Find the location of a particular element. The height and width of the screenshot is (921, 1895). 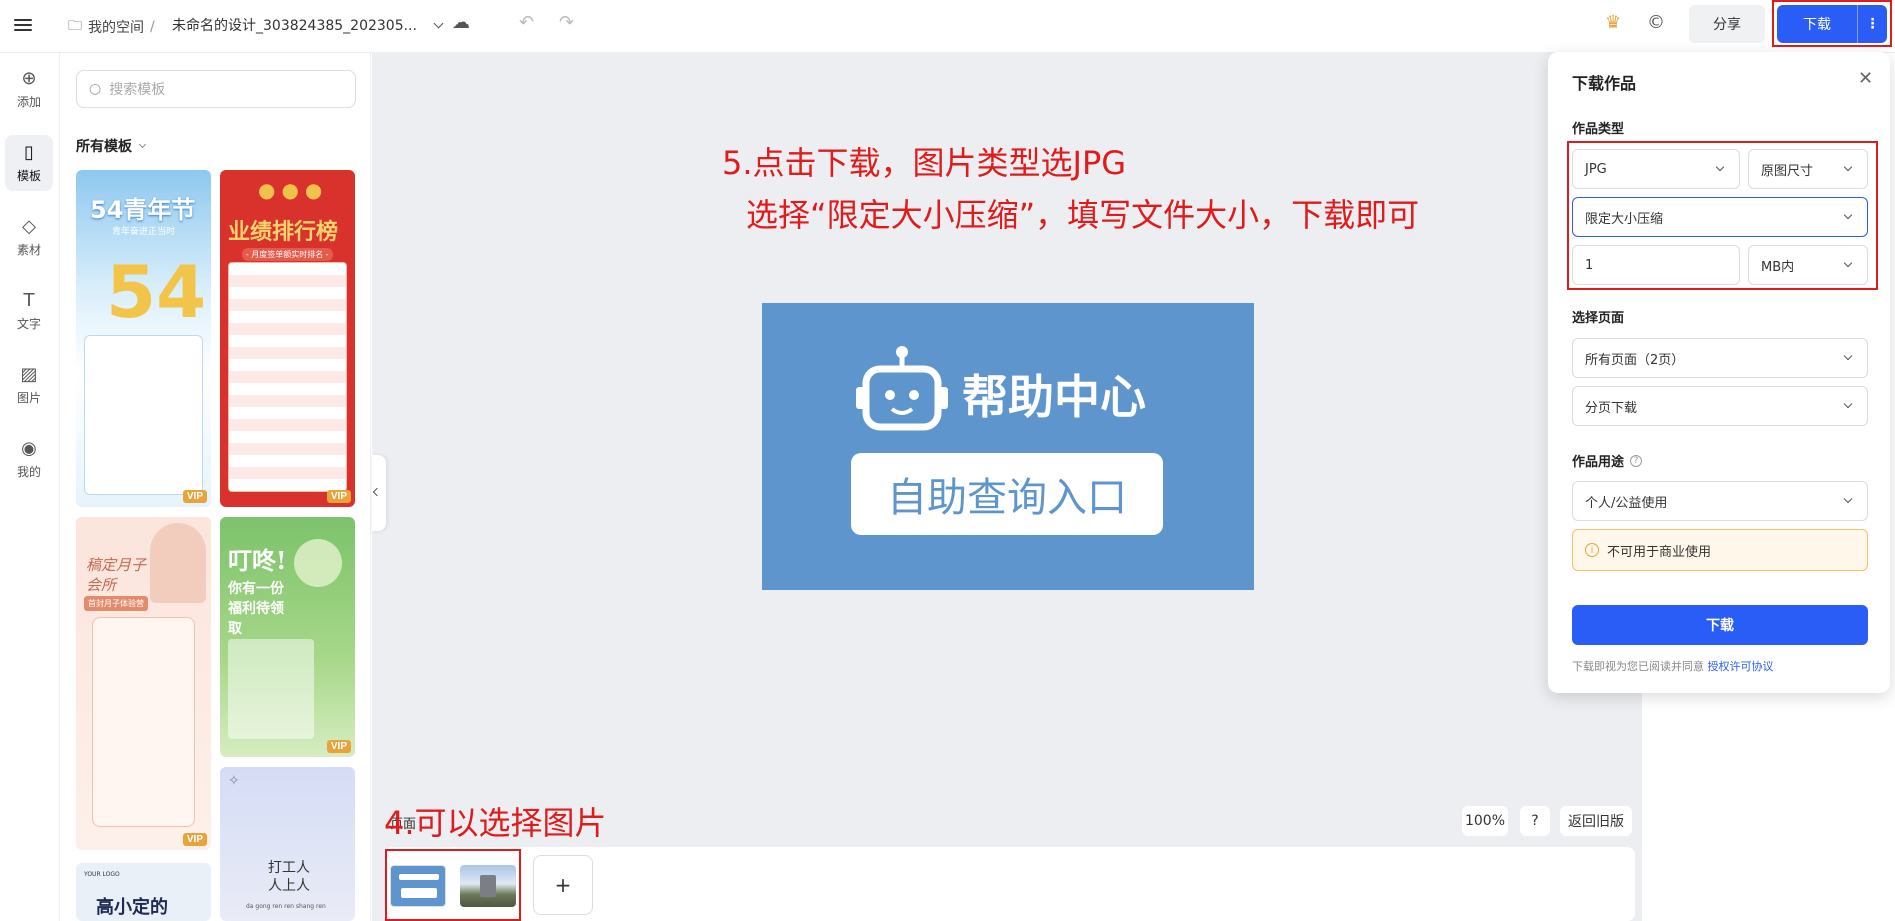

text-icon: T is located at coordinates (29, 300).